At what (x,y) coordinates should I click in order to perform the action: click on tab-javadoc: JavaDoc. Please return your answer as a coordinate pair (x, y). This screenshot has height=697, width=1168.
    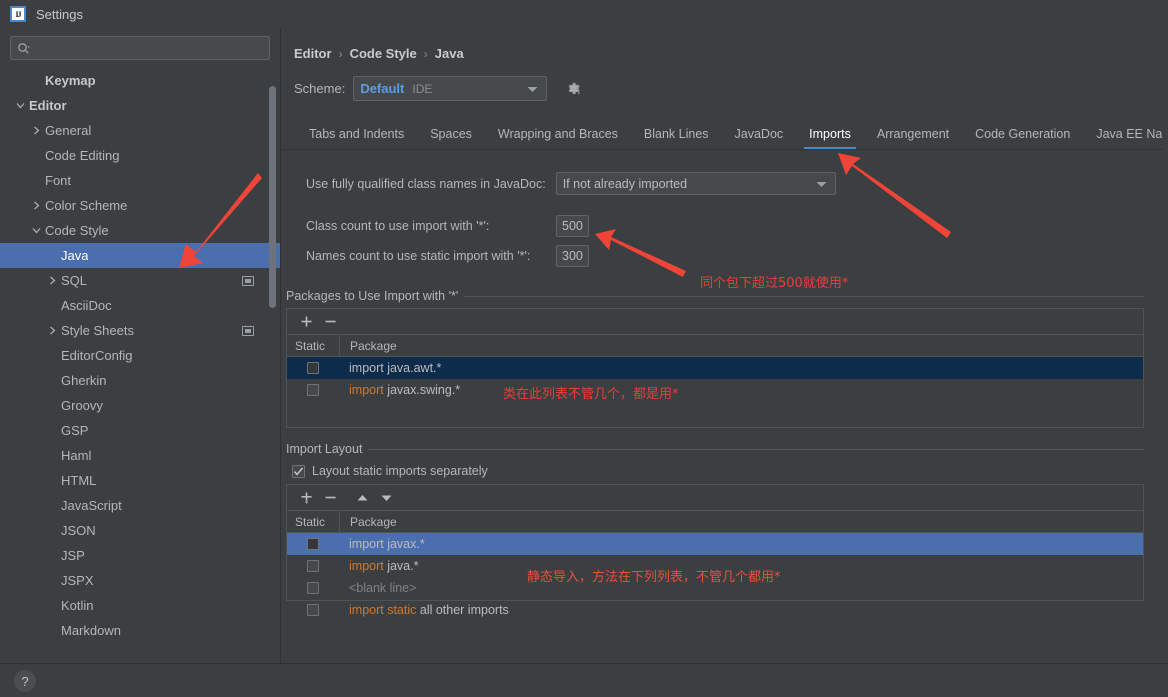
    Looking at the image, I should click on (759, 138).